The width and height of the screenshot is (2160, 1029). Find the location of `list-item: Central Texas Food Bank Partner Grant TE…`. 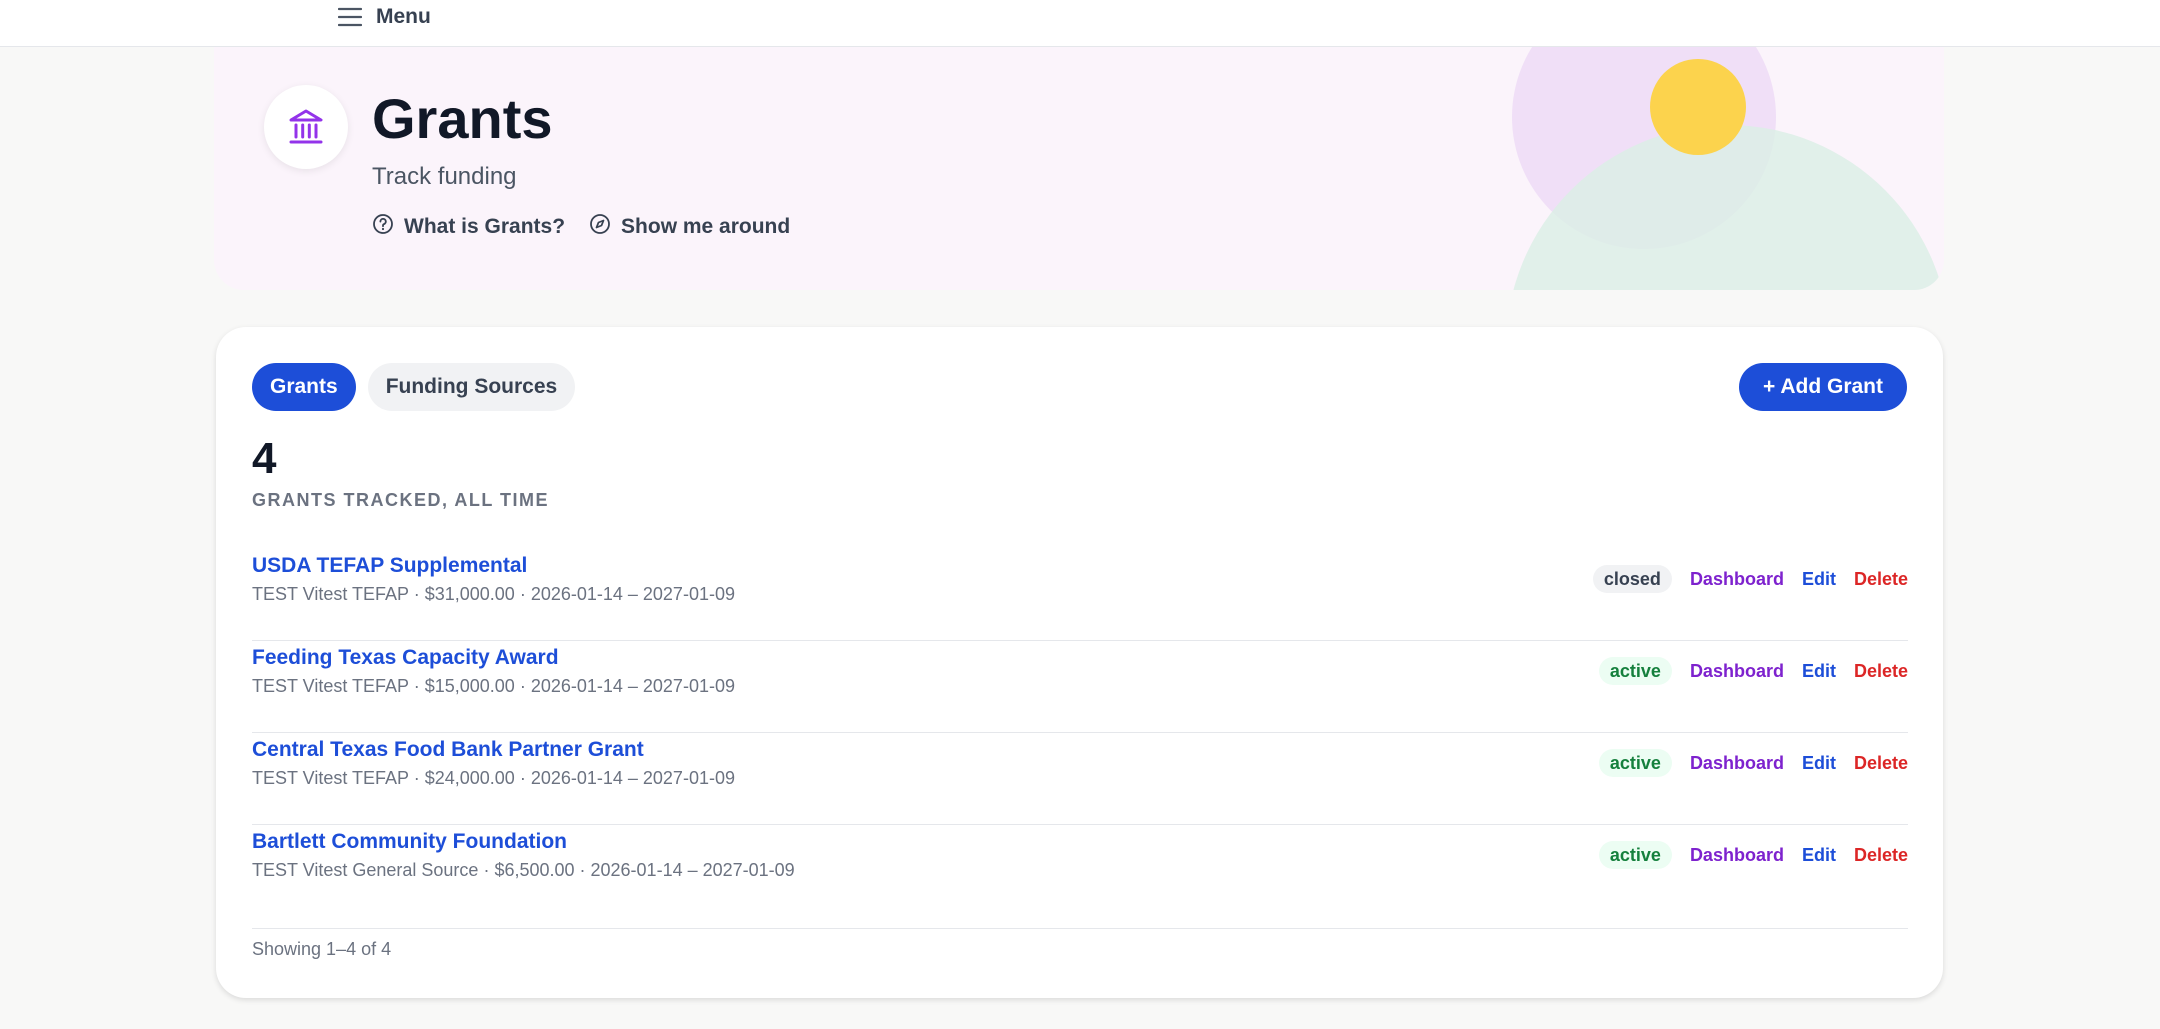

list-item: Central Texas Food Bank Partner Grant TE… is located at coordinates (1080, 779).